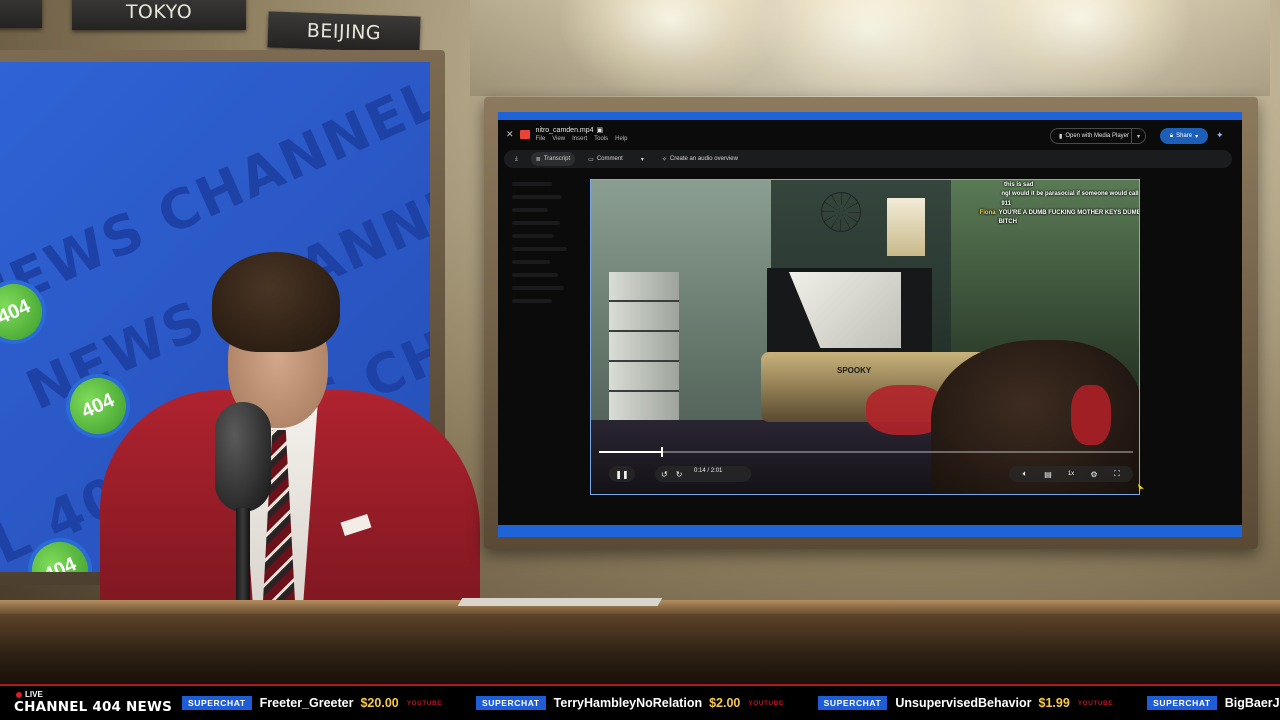  Describe the element at coordinates (870, 48) in the screenshot. I see `wall-panel` at that location.